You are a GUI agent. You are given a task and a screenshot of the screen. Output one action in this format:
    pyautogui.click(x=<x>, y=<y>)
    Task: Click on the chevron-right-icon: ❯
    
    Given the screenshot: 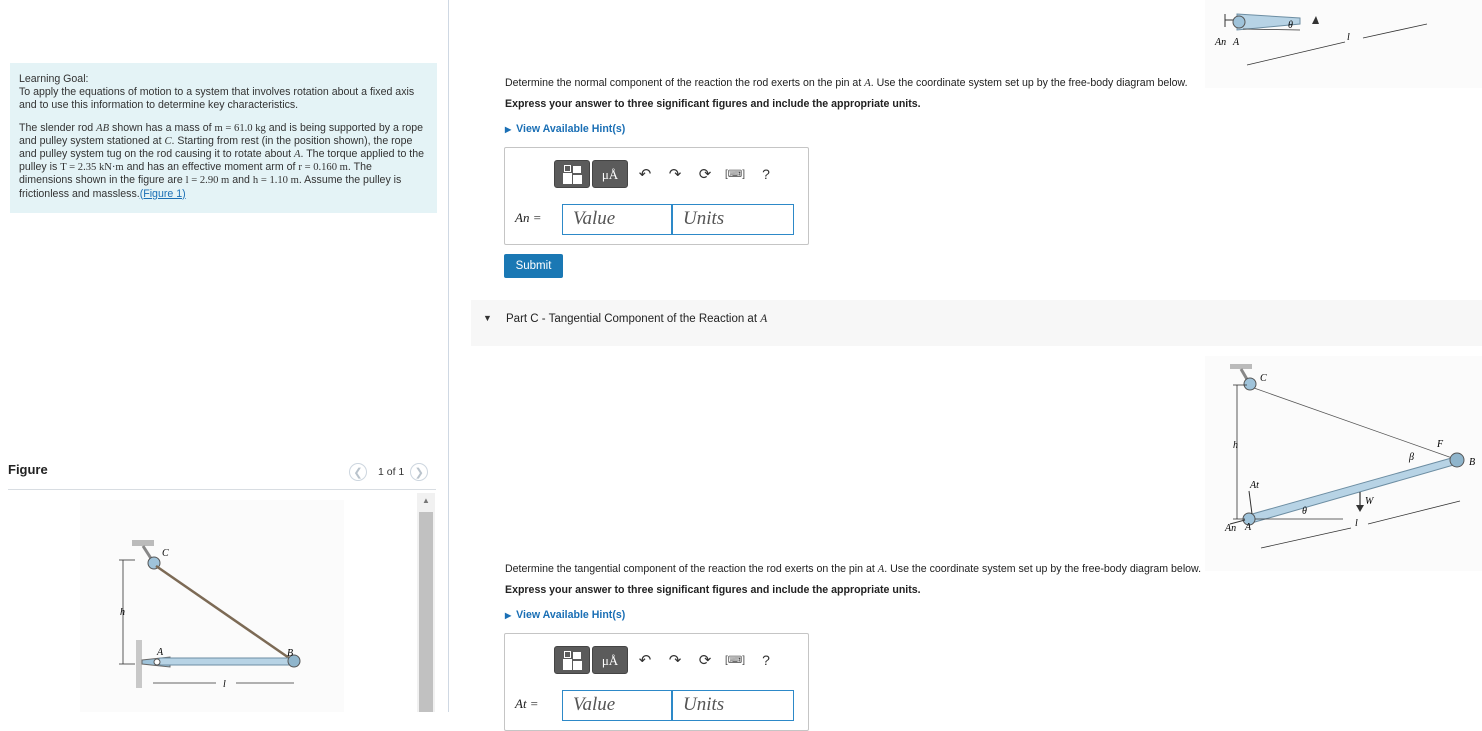 What is the action you would take?
    pyautogui.click(x=419, y=472)
    